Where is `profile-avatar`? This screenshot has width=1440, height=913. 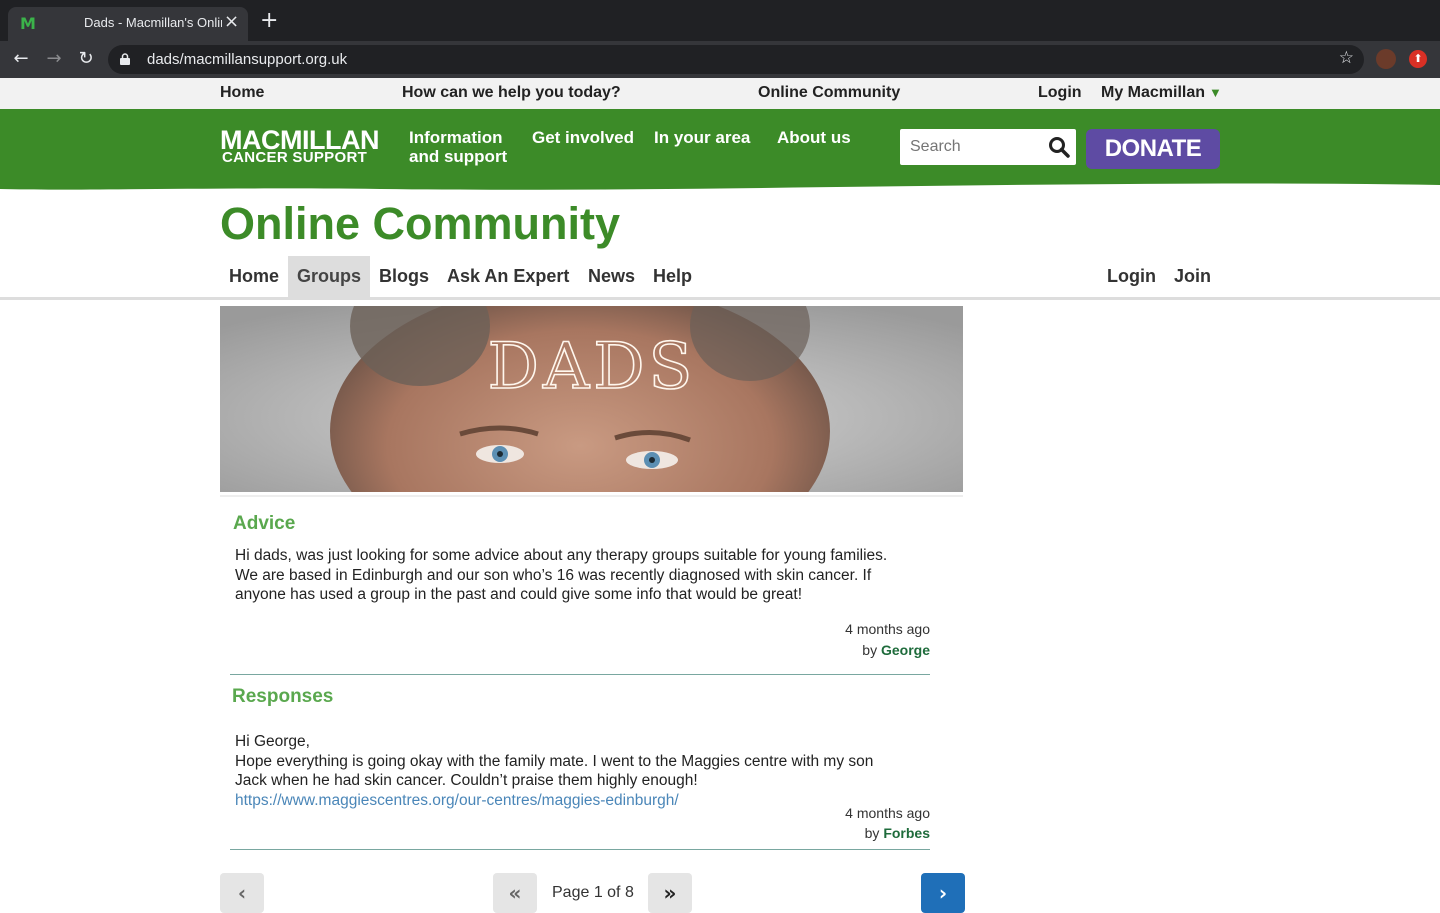
profile-avatar is located at coordinates (1386, 59).